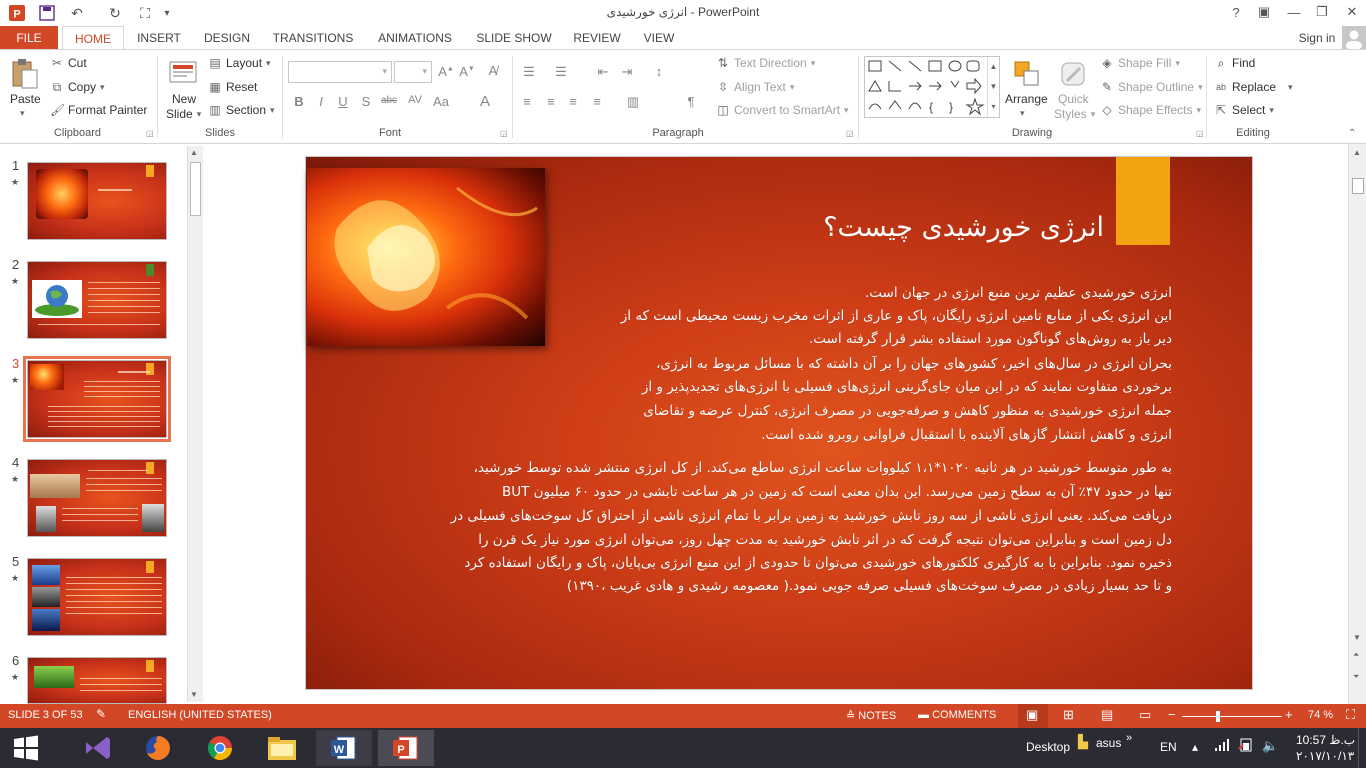 Image resolution: width=1366 pixels, height=768 pixels. What do you see at coordinates (659, 38) in the screenshot?
I see `tab-view: VIEW` at bounding box center [659, 38].